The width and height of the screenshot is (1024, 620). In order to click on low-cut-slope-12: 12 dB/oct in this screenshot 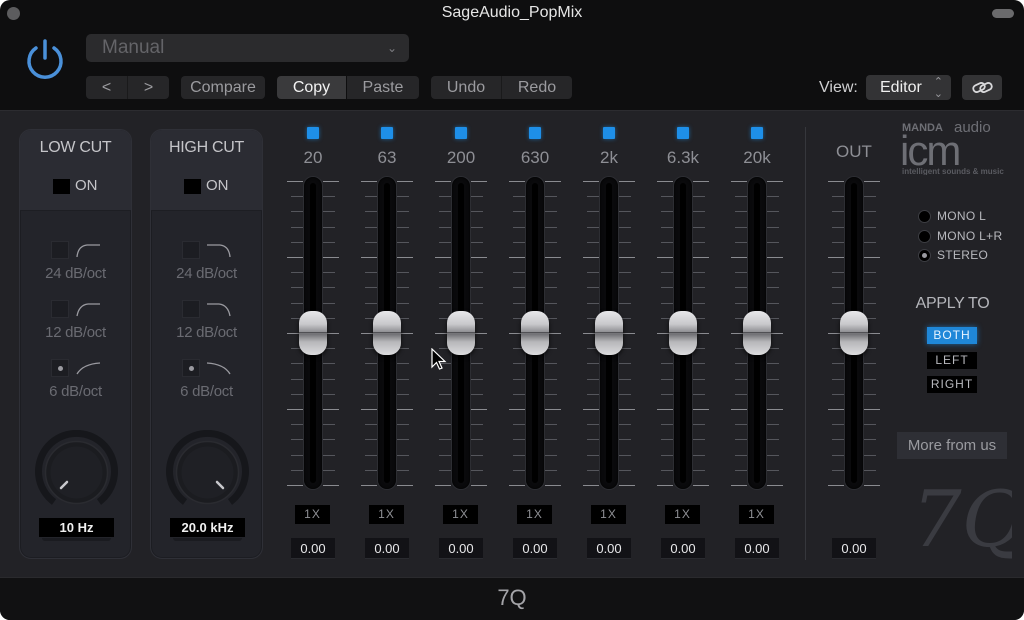, I will do `click(75, 325)`.